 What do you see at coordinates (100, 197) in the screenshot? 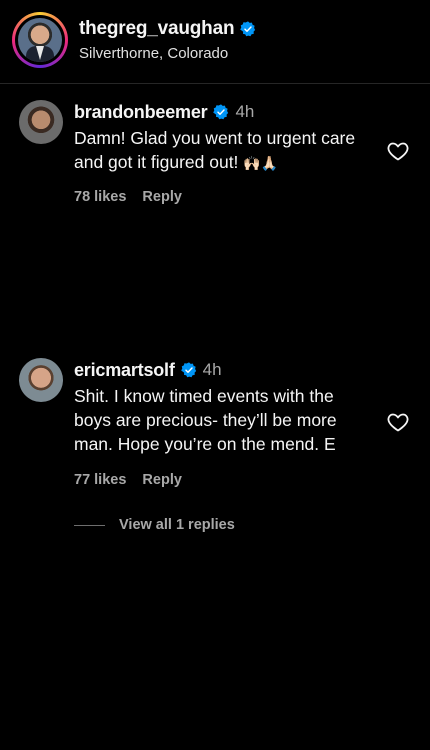
I see `likes-count: 78 likes` at bounding box center [100, 197].